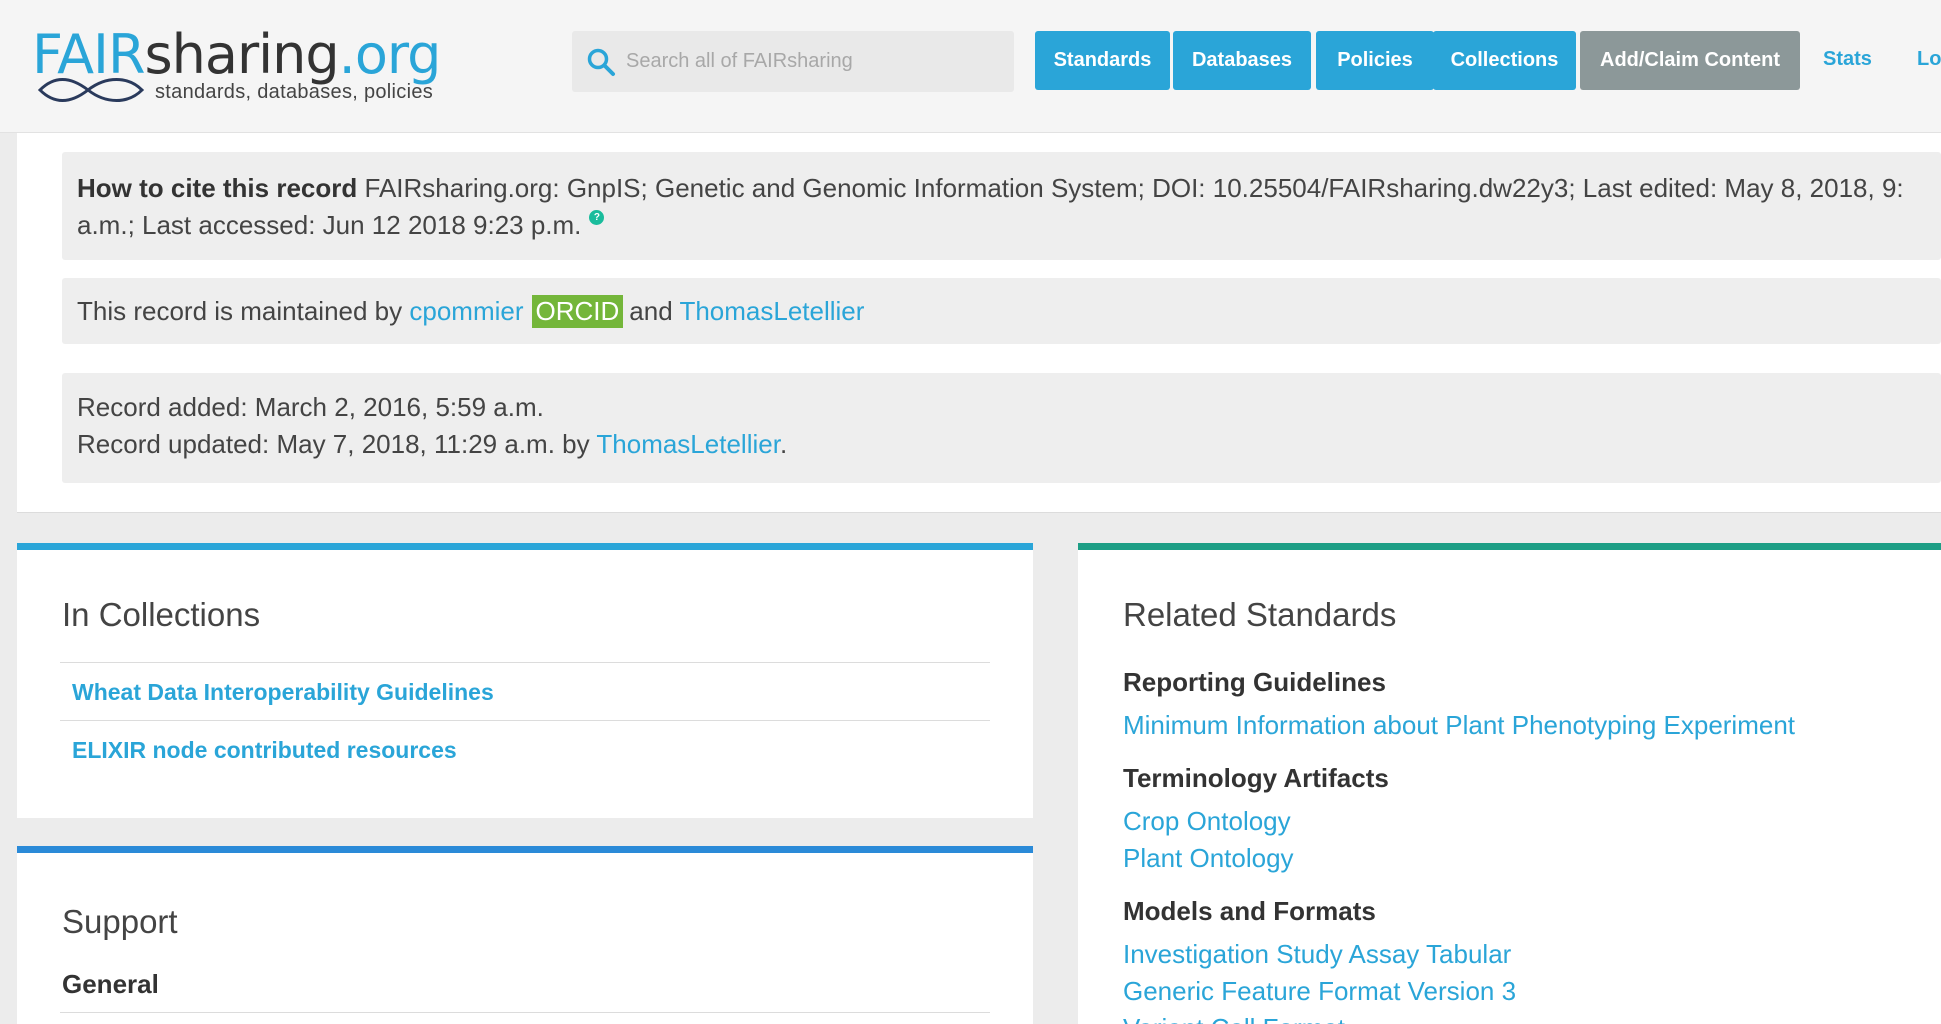  What do you see at coordinates (1242, 60) in the screenshot?
I see `nav-databases-button: Databases` at bounding box center [1242, 60].